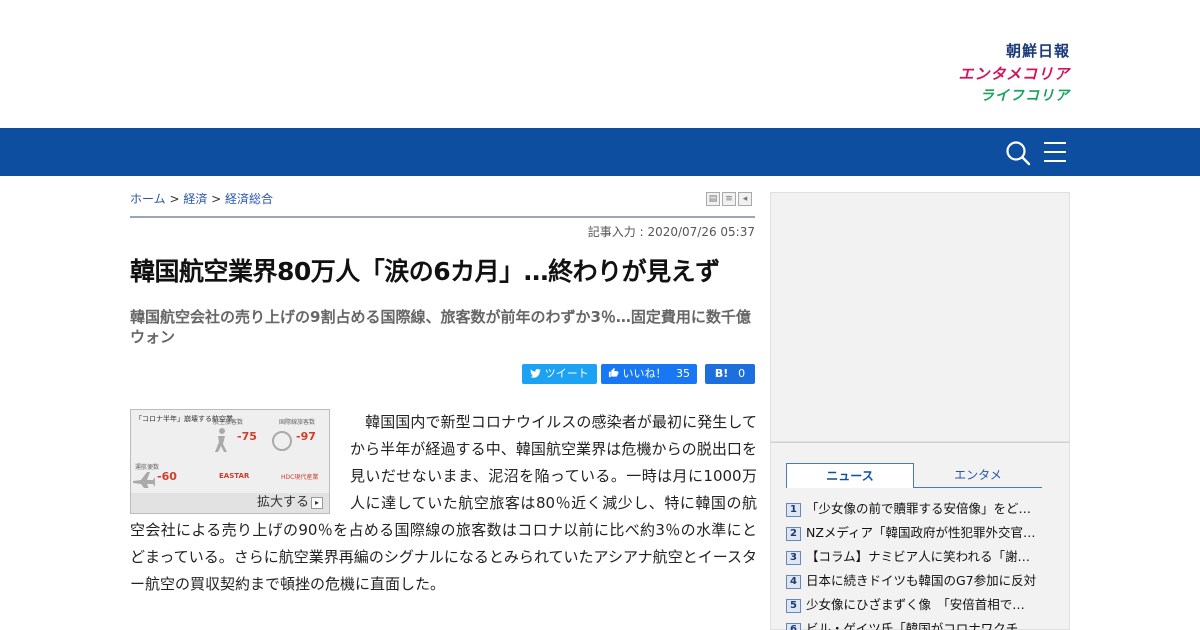 The image size is (1200, 630). I want to click on logo-wordmark: chosun, so click(164, 23).